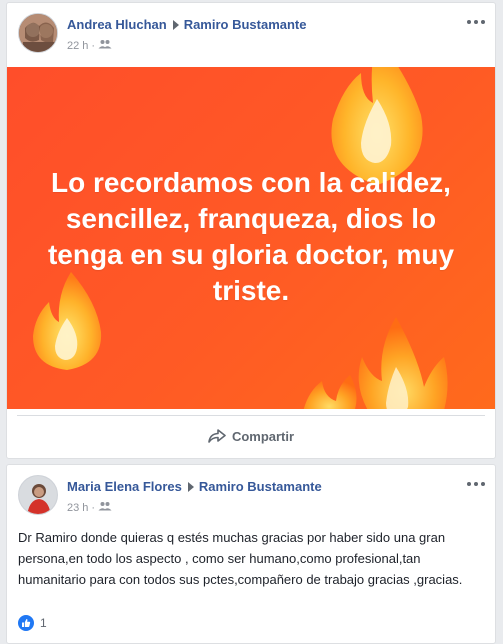 The image size is (503, 644). I want to click on share-label: Compartir, so click(263, 436).